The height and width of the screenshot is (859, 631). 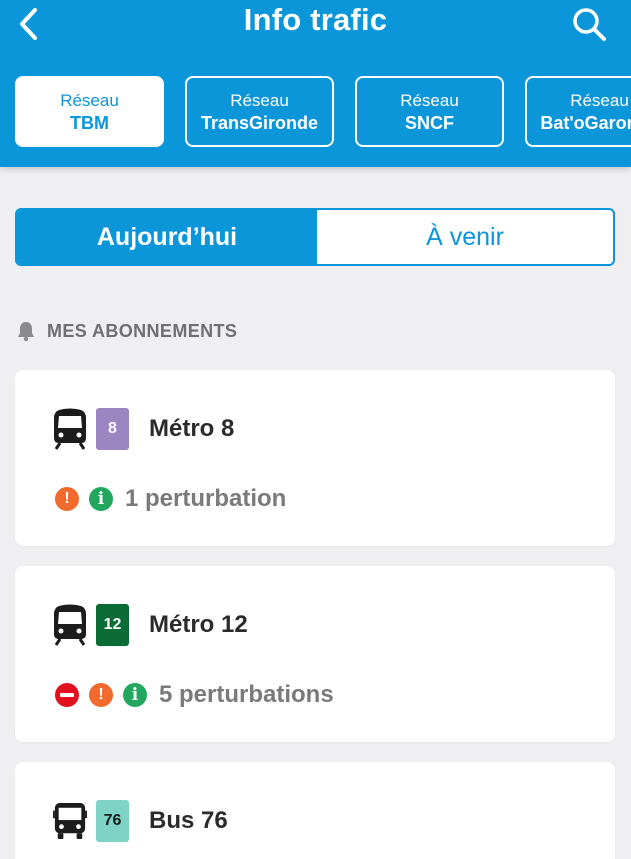 I want to click on network-tab-transgironde: Réseau TransGironde, so click(x=259, y=111).